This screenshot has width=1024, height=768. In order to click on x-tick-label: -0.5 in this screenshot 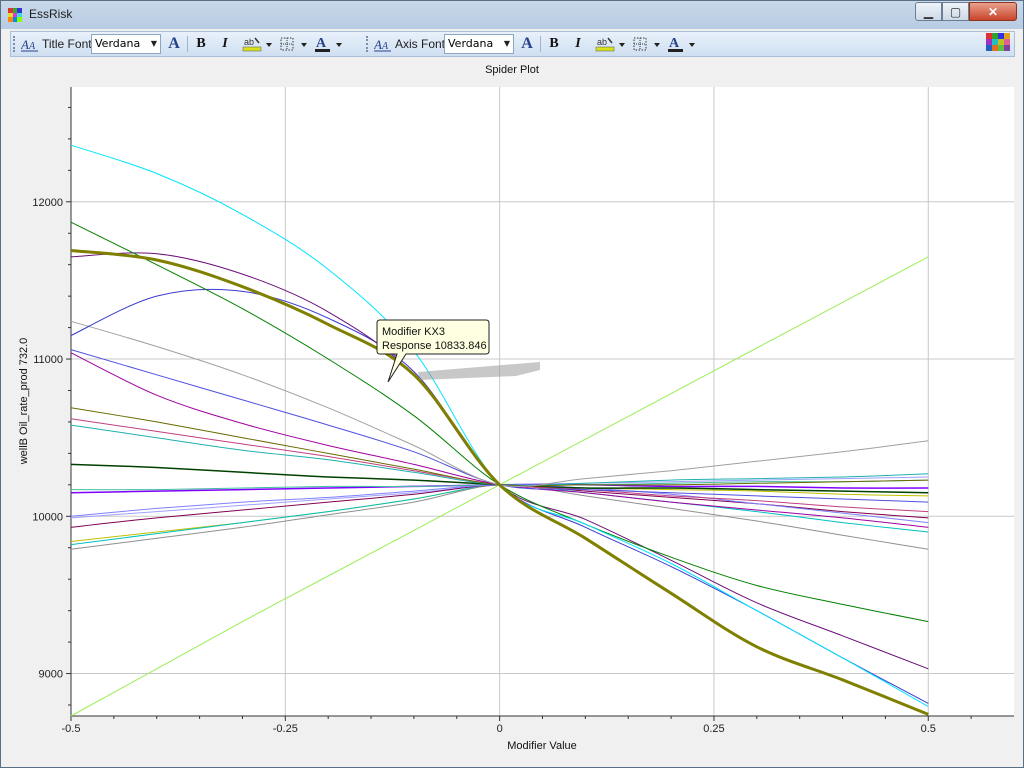, I will do `click(71, 729)`.